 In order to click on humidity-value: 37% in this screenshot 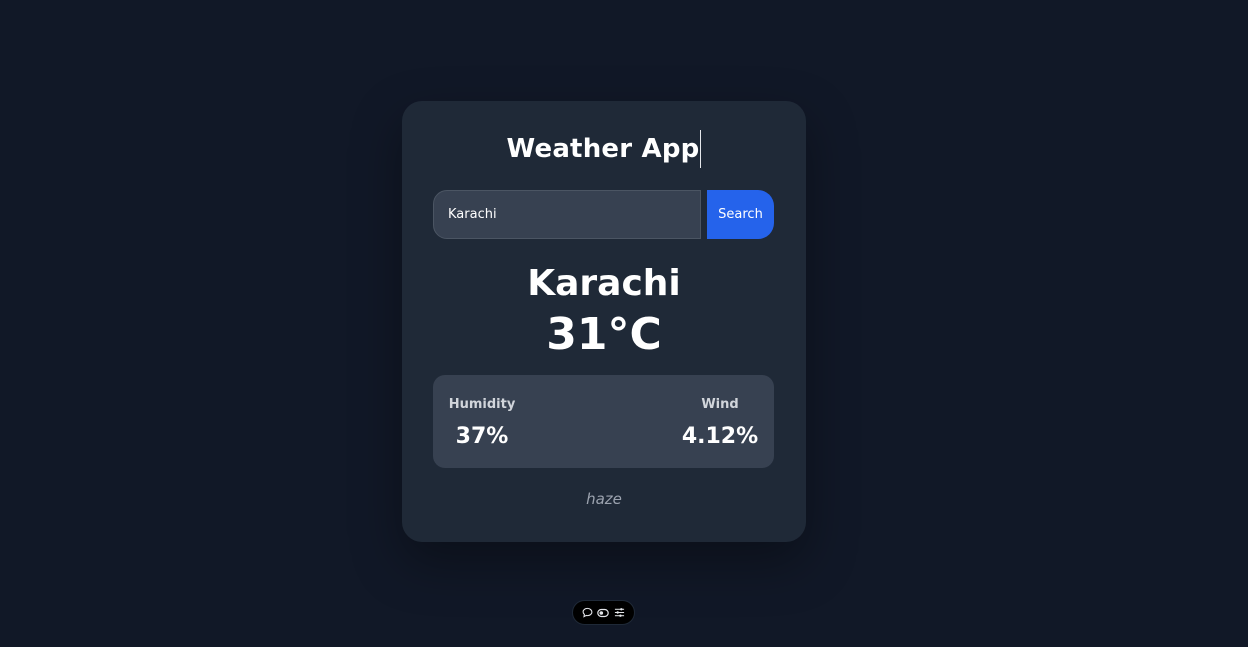, I will do `click(482, 436)`.